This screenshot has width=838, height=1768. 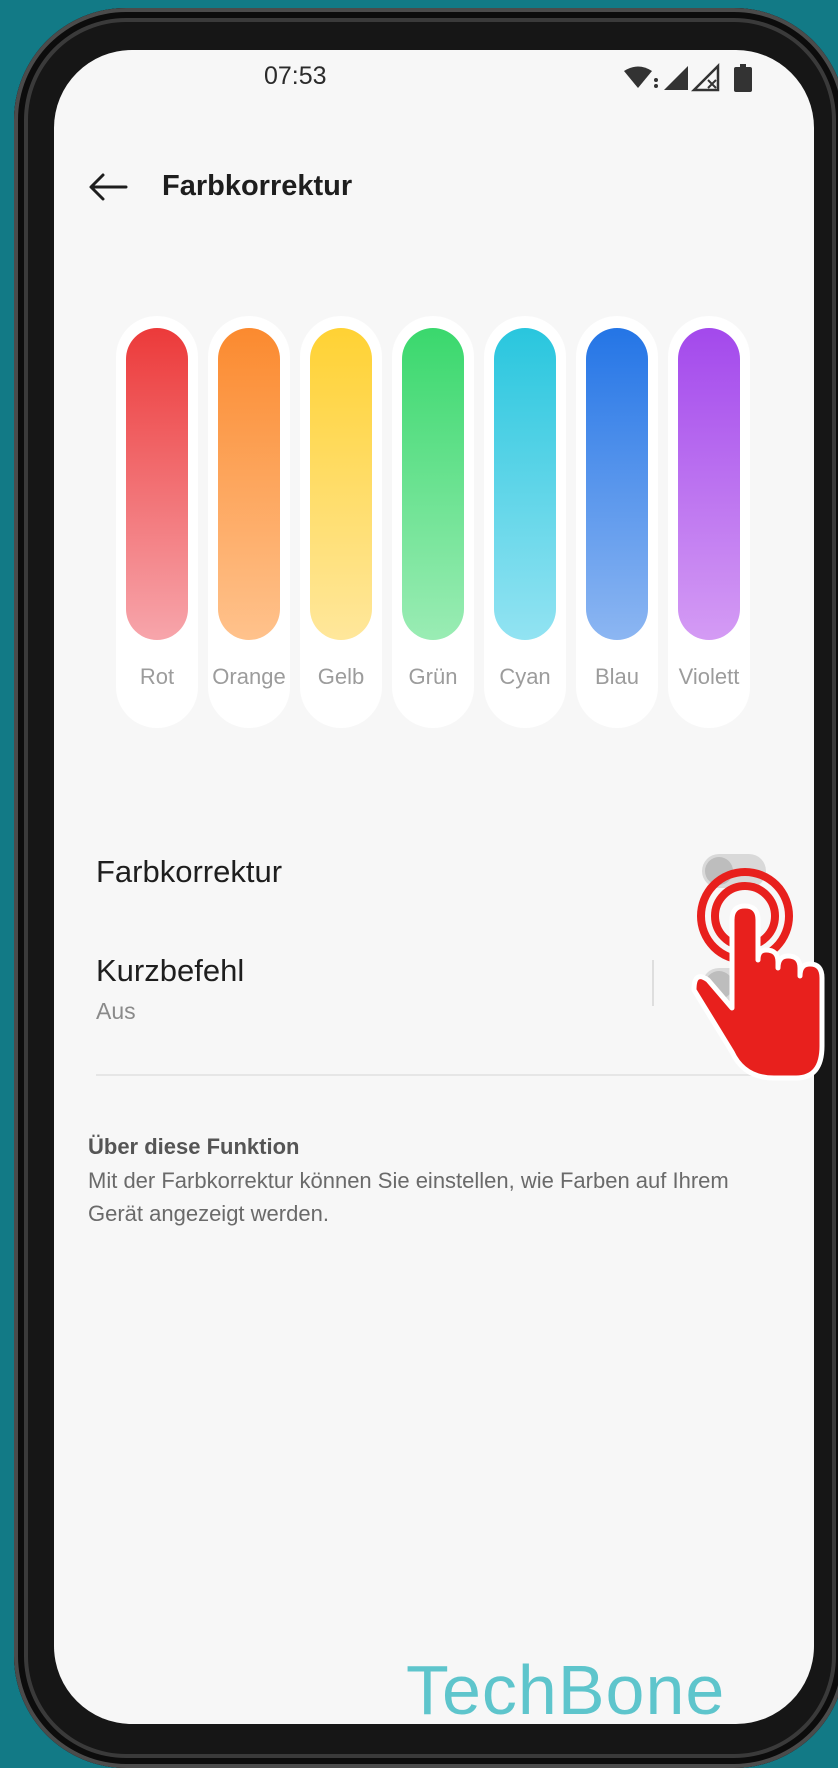 I want to click on color-label: Gelb, so click(x=341, y=676).